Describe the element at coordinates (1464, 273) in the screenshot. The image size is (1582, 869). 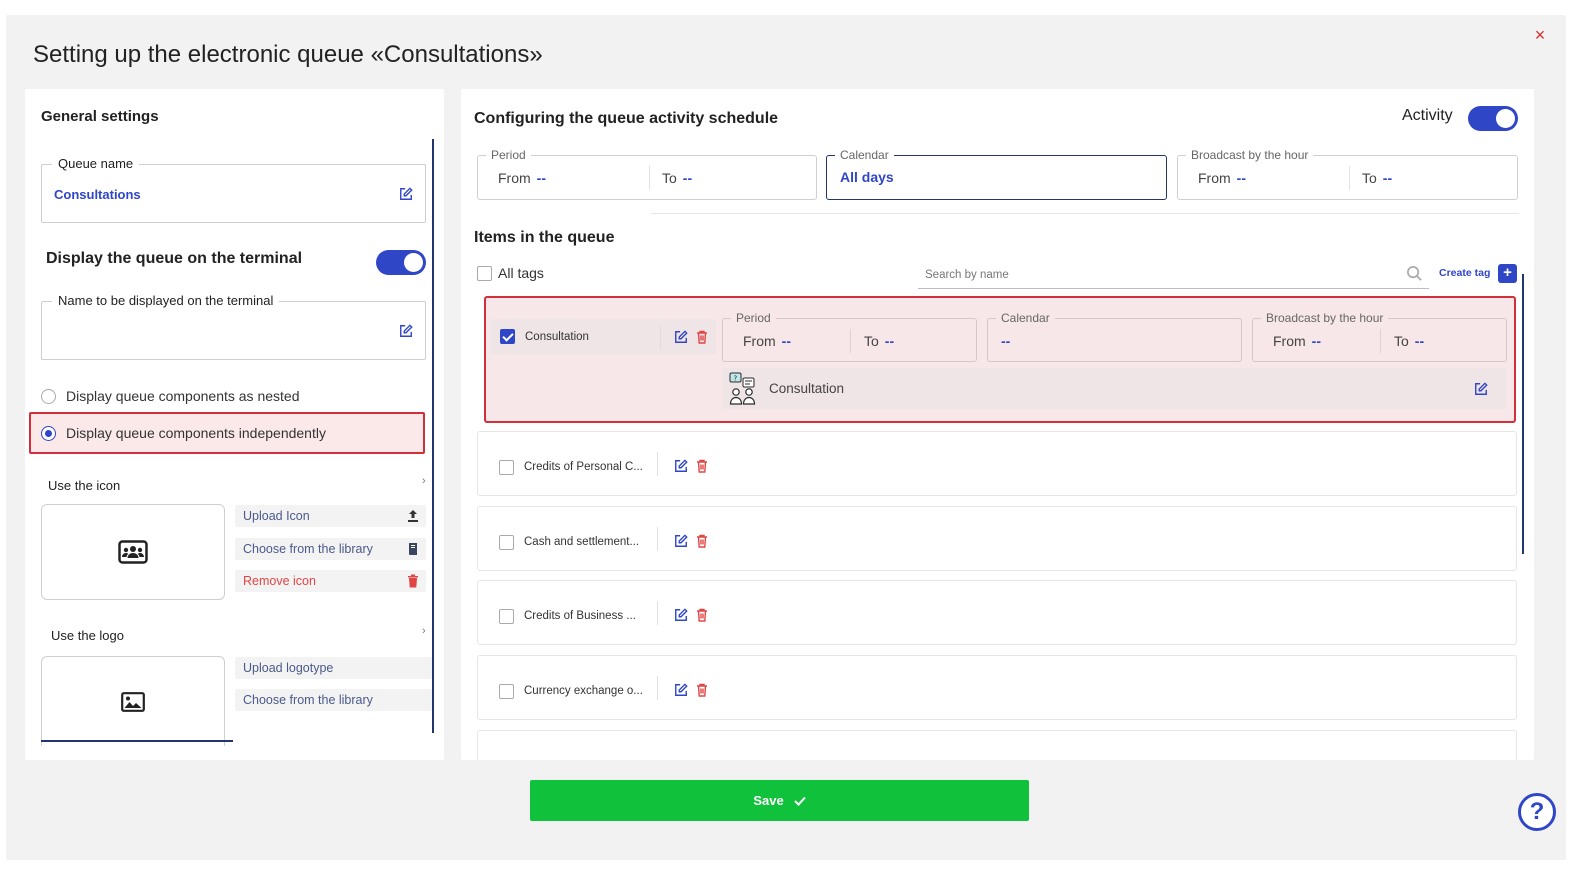
I see `create-tag-link: Create tag` at that location.